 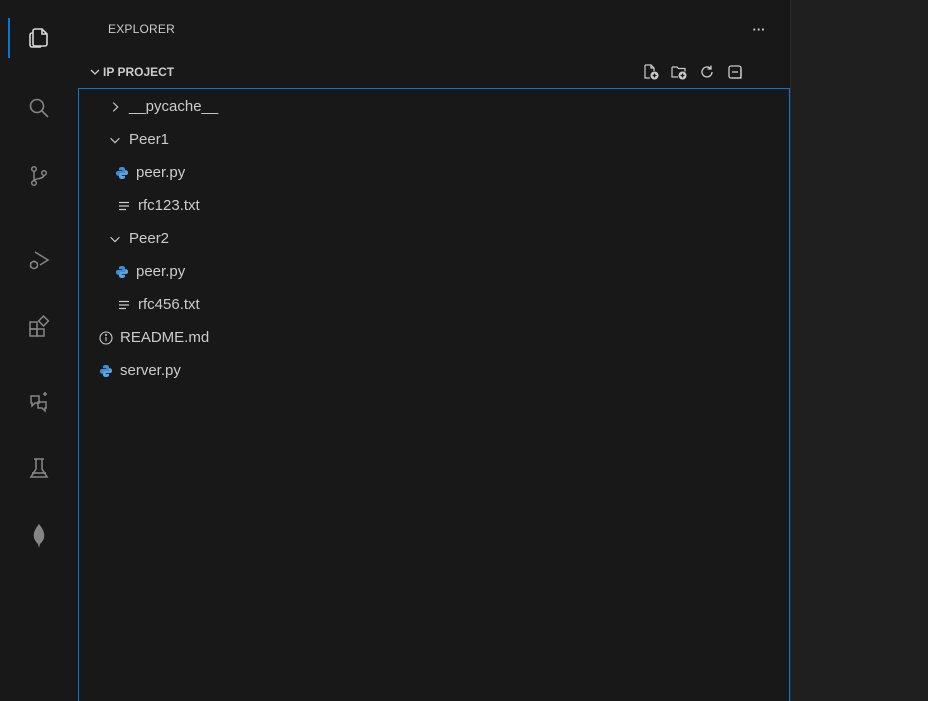 I want to click on tree-item-folder: Peer1, so click(x=448, y=139).